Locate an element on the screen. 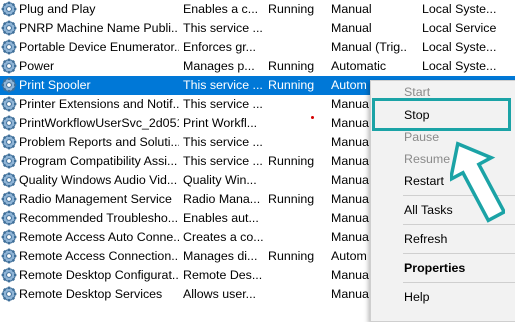 Image resolution: width=515 pixels, height=322 pixels. menu-item-start: Start is located at coordinates (417, 92).